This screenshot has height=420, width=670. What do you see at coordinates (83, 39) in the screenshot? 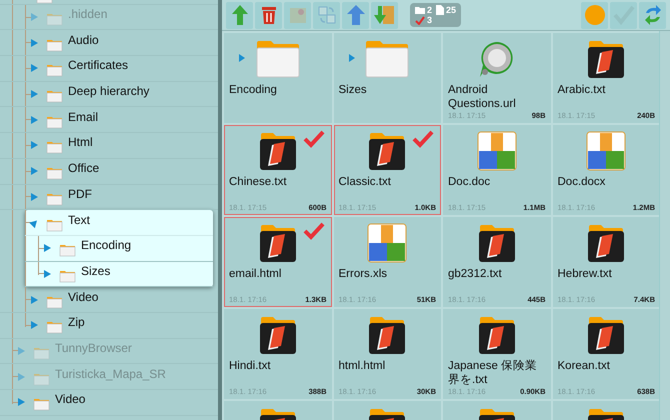
I see `folder-label: Audio` at bounding box center [83, 39].